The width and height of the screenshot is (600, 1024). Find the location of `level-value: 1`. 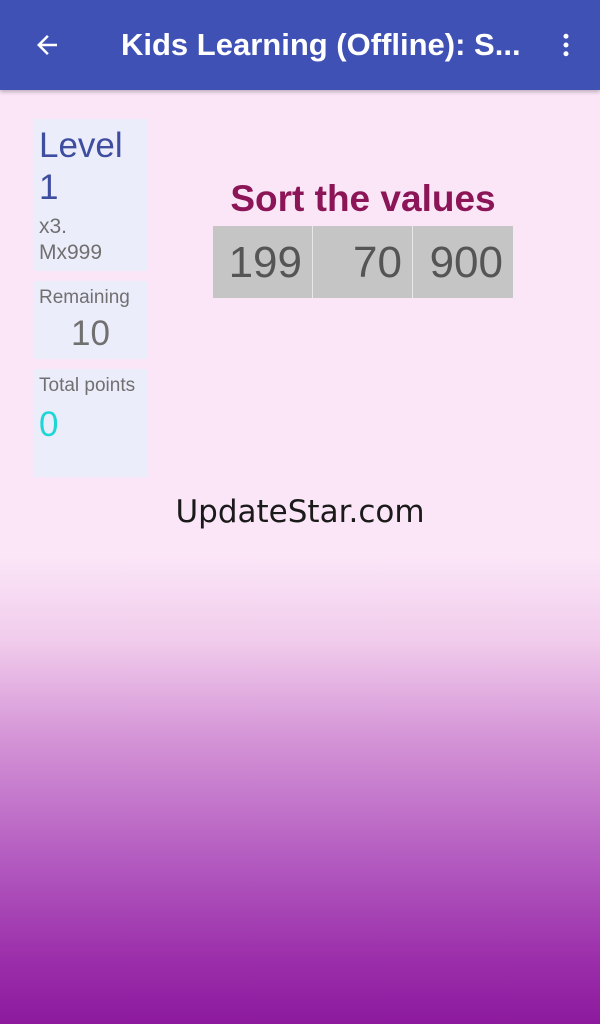

level-value: 1 is located at coordinates (49, 187).